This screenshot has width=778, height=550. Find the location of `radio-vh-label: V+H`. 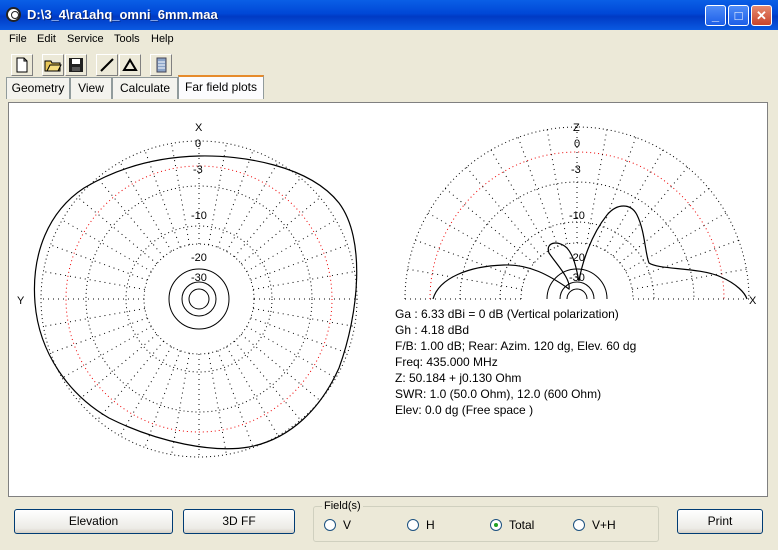

radio-vh-label: V+H is located at coordinates (604, 525).